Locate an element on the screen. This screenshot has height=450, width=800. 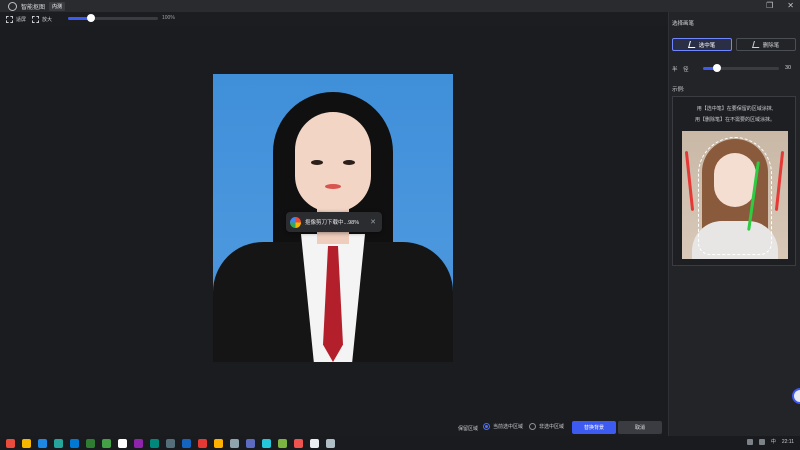
window-controls: ❐ ✕ is located at coordinates (780, 5).